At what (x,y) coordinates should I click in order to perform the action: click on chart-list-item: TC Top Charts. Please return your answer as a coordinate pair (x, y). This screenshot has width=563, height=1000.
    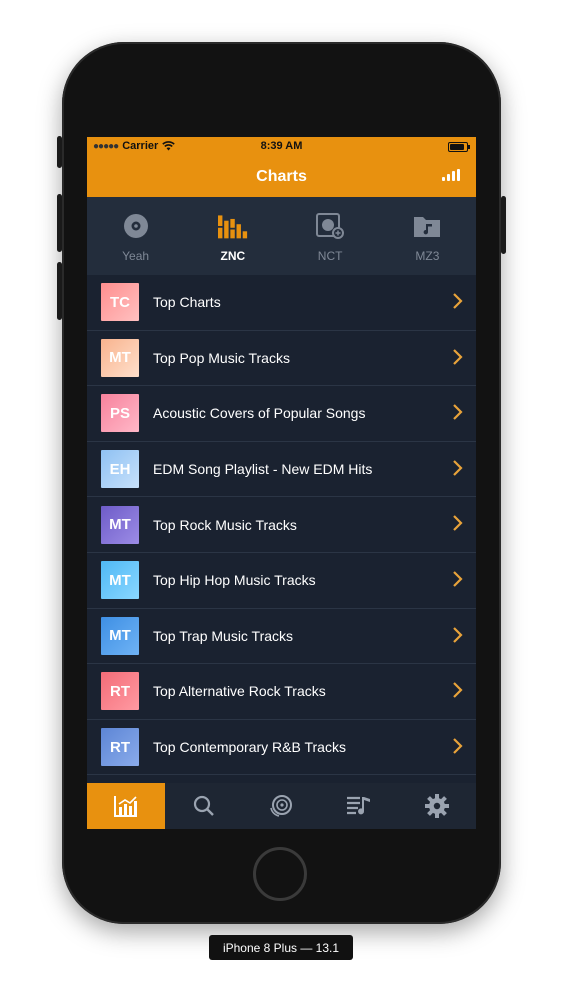
    Looking at the image, I should click on (281, 303).